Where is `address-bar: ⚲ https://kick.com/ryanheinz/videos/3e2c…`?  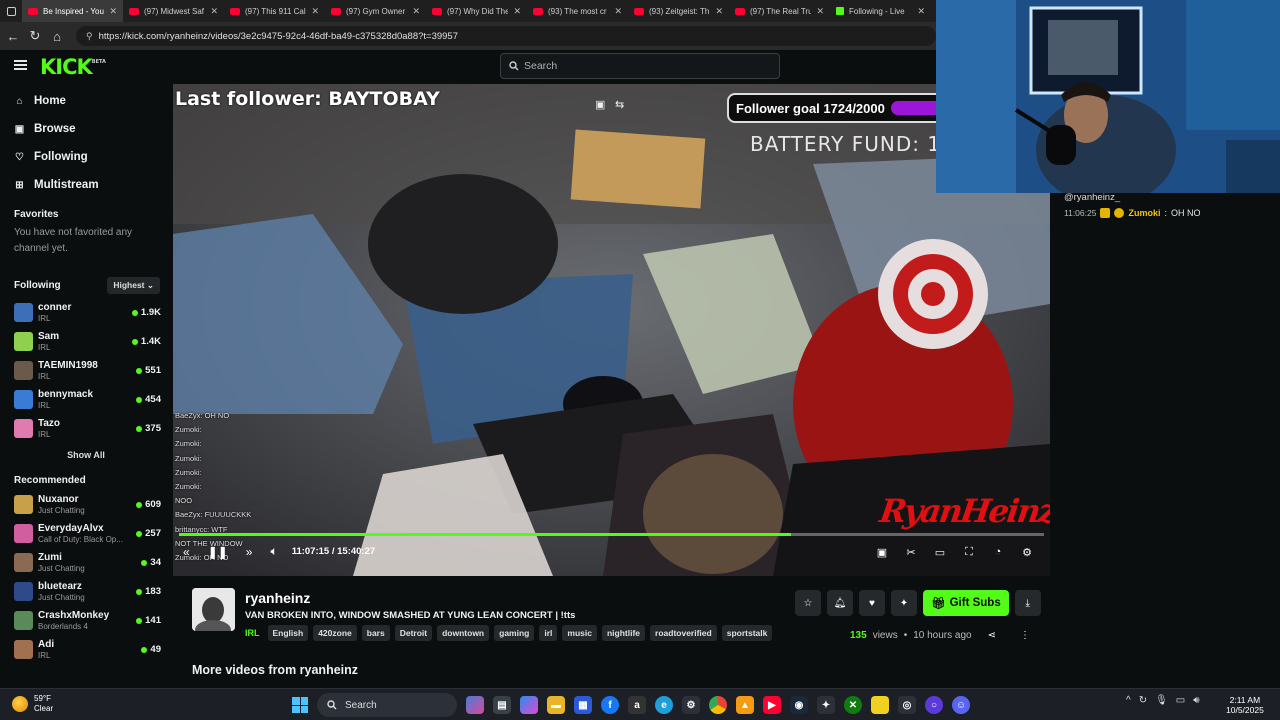 address-bar: ⚲ https://kick.com/ryanheinz/videos/3e2c… is located at coordinates (506, 36).